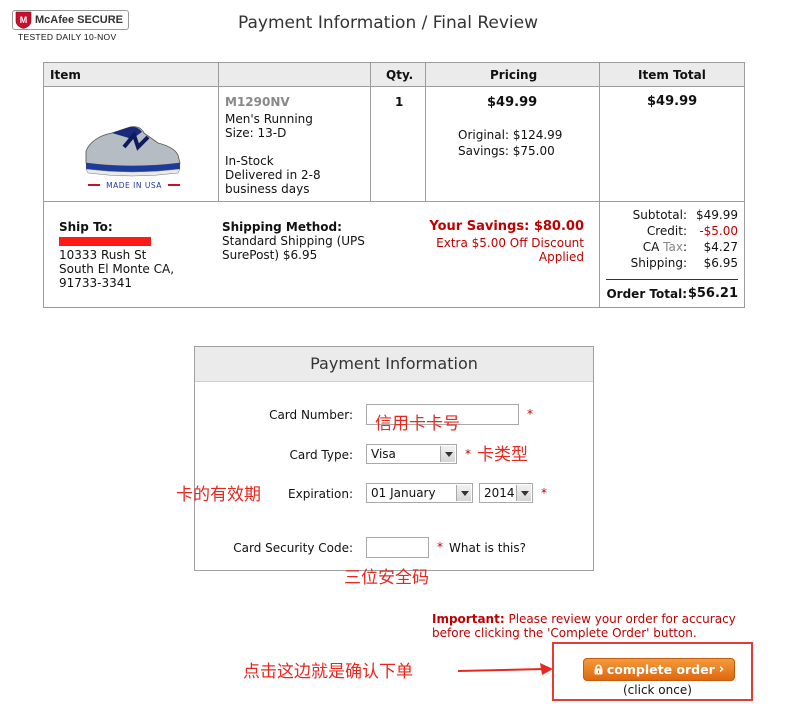  What do you see at coordinates (270, 255) in the screenshot?
I see `shipping-method-value: SurePost) $6.95` at bounding box center [270, 255].